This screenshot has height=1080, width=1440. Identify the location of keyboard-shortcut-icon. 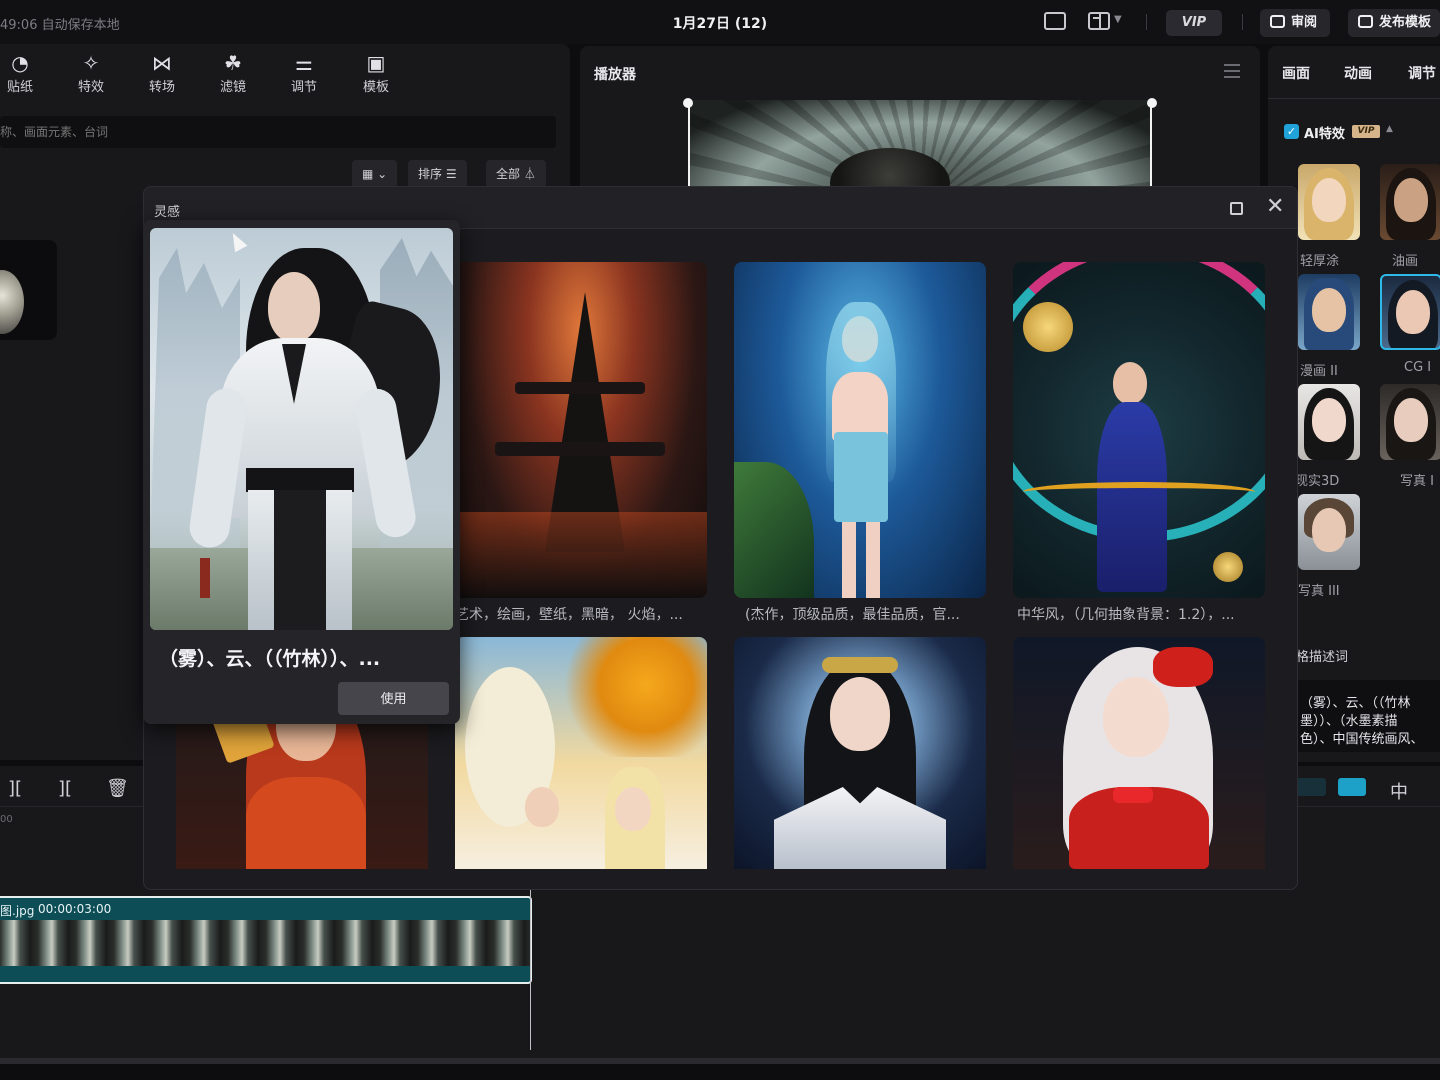
(1055, 21).